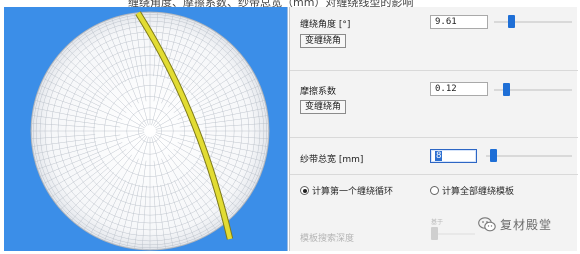  I want to click on bandwidth-slider, so click(529, 156).